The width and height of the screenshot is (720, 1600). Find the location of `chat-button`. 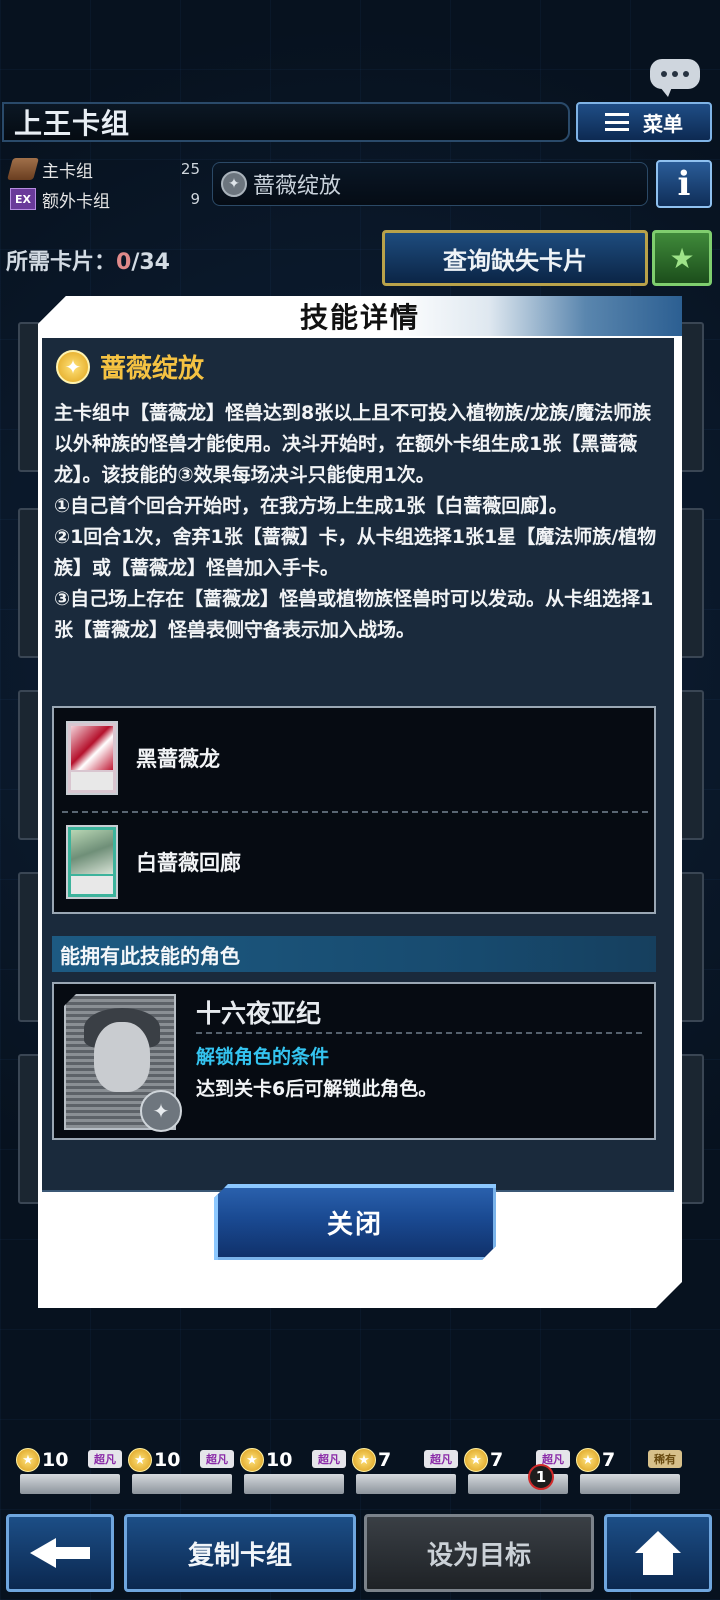

chat-button is located at coordinates (675, 75).